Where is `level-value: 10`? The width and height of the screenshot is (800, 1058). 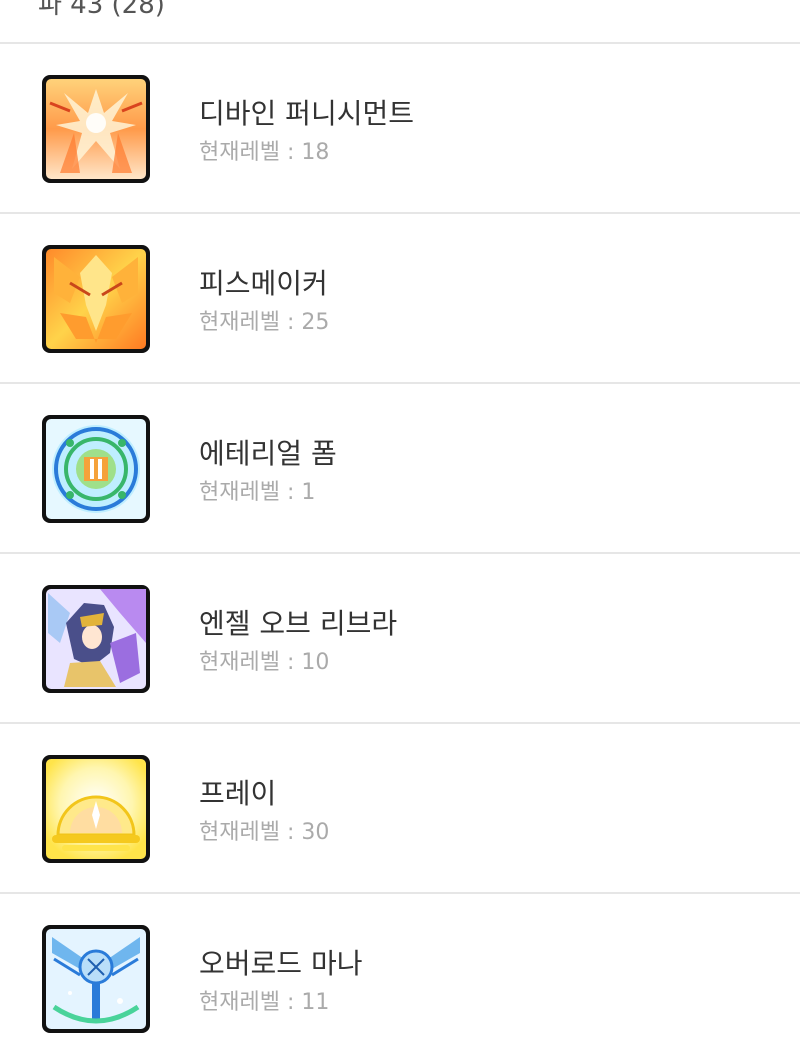 level-value: 10 is located at coordinates (315, 662).